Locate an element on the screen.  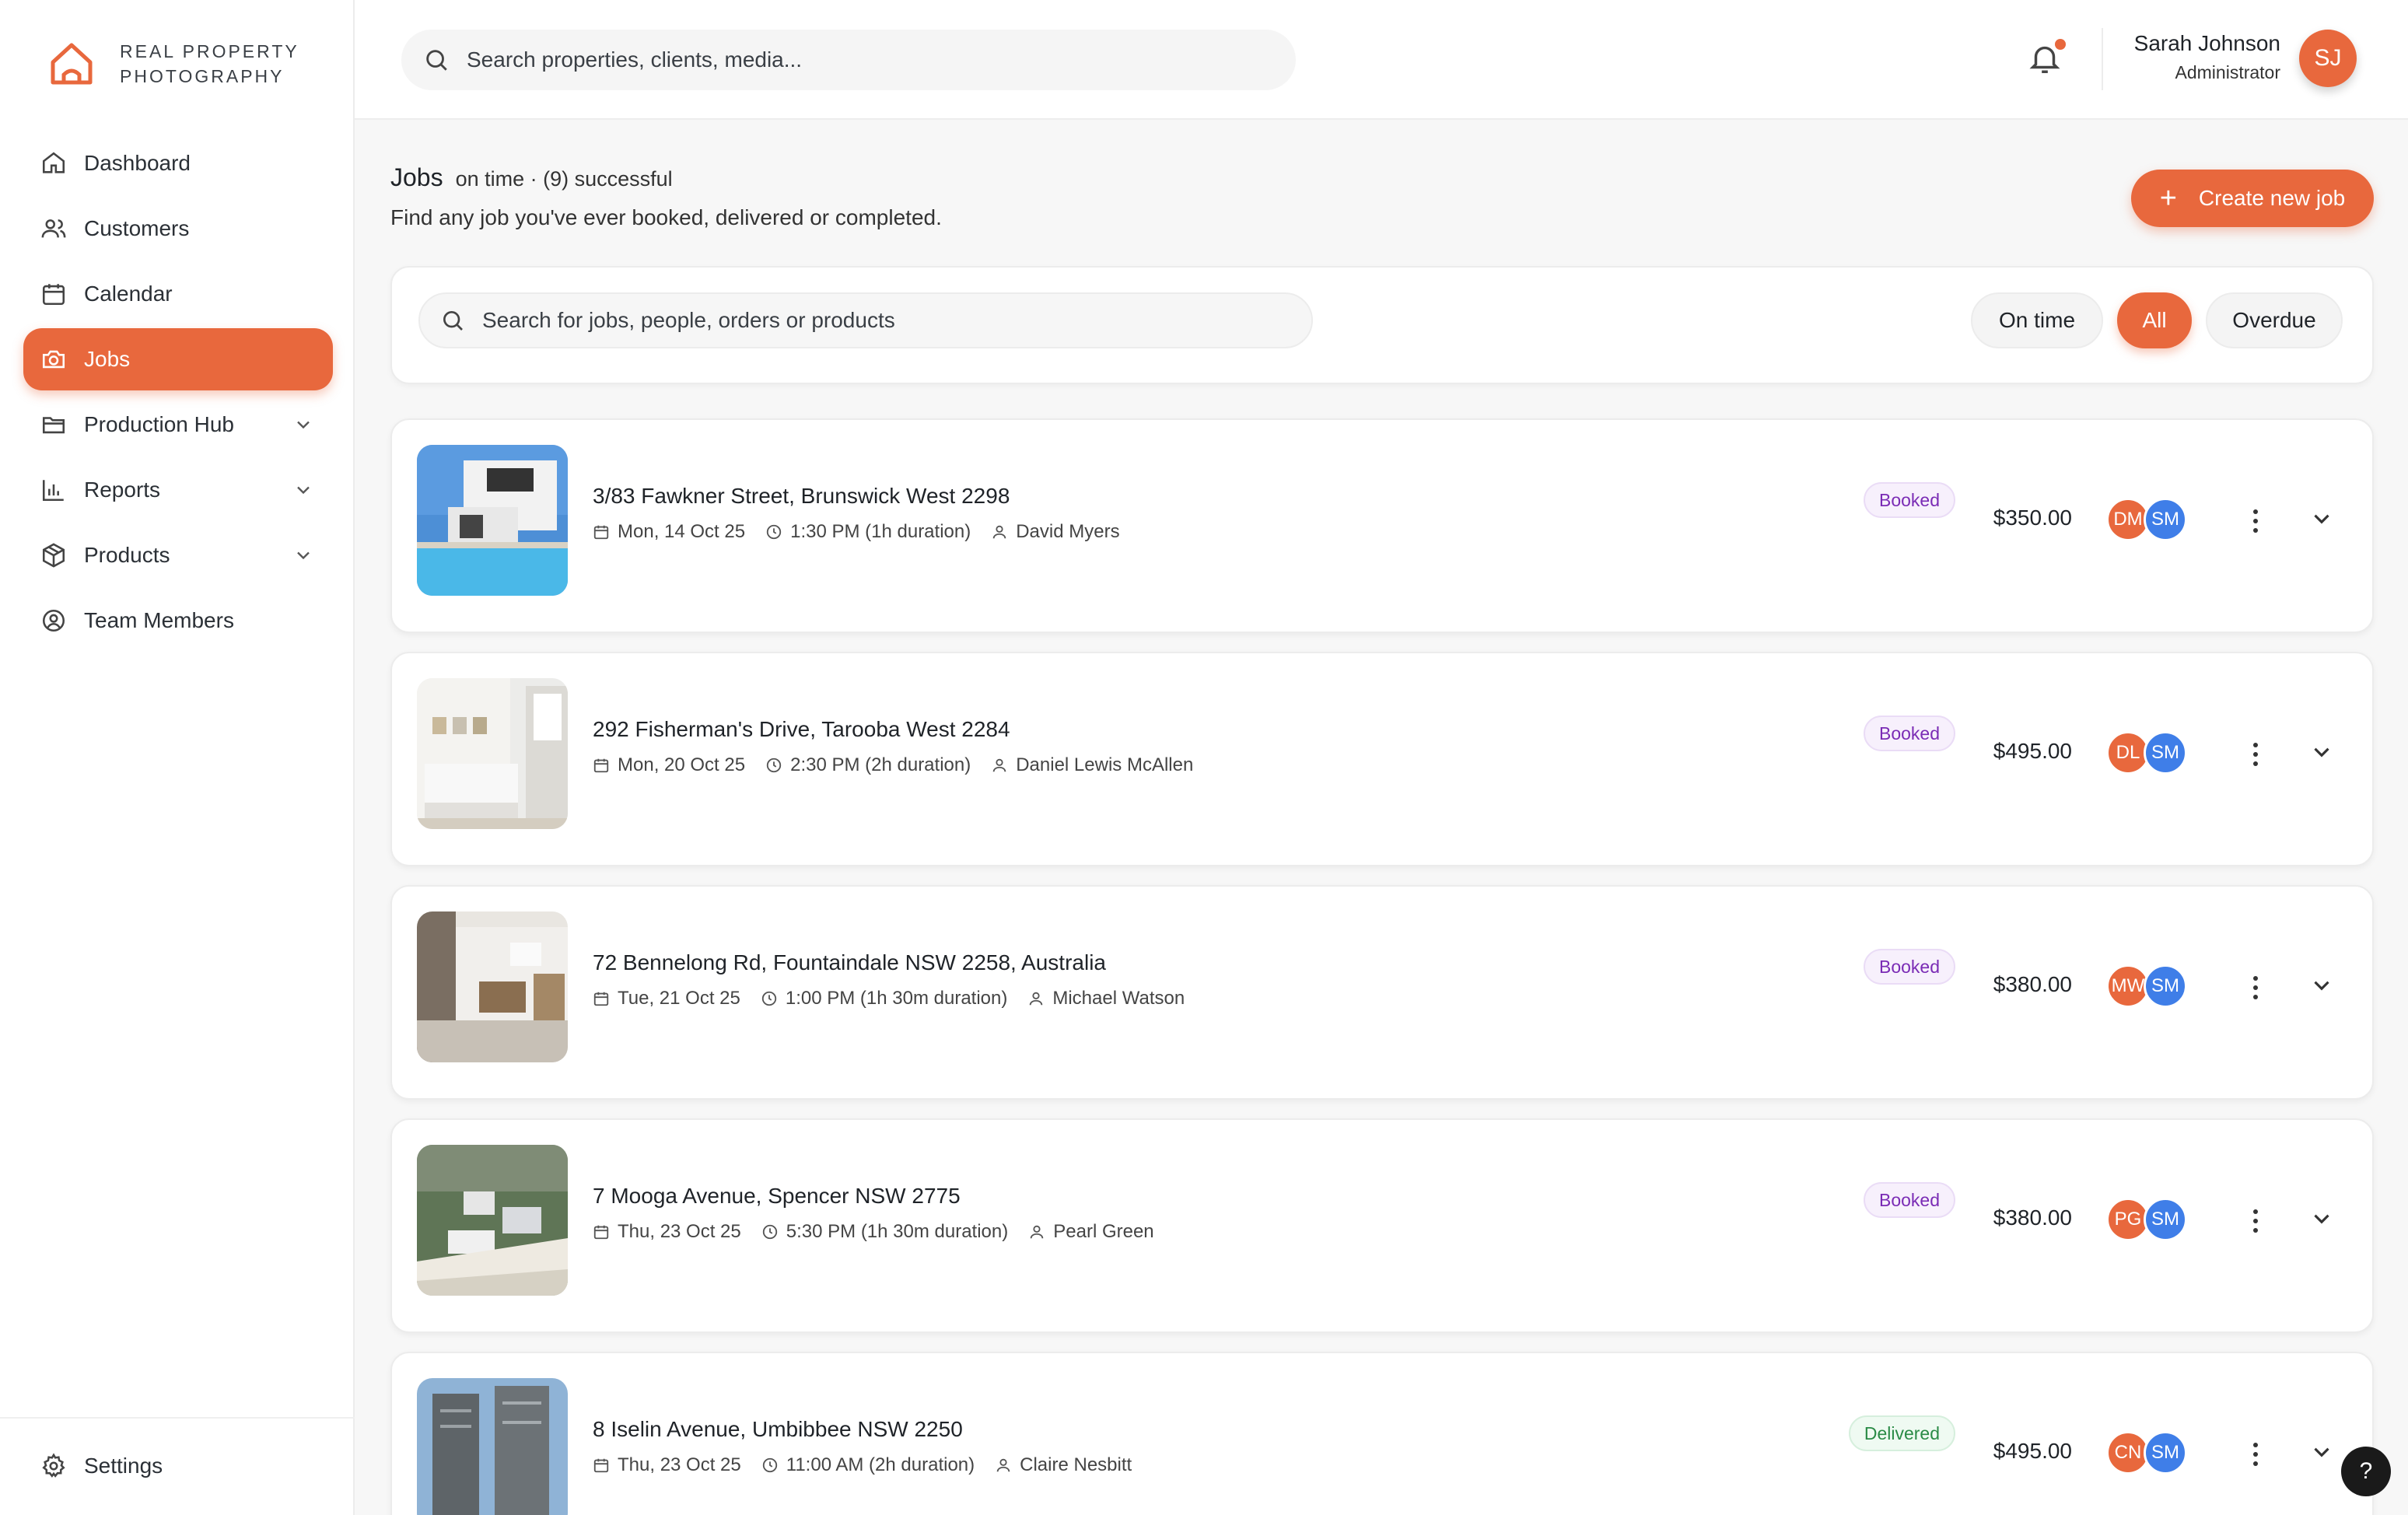
job-search is located at coordinates (866, 320).